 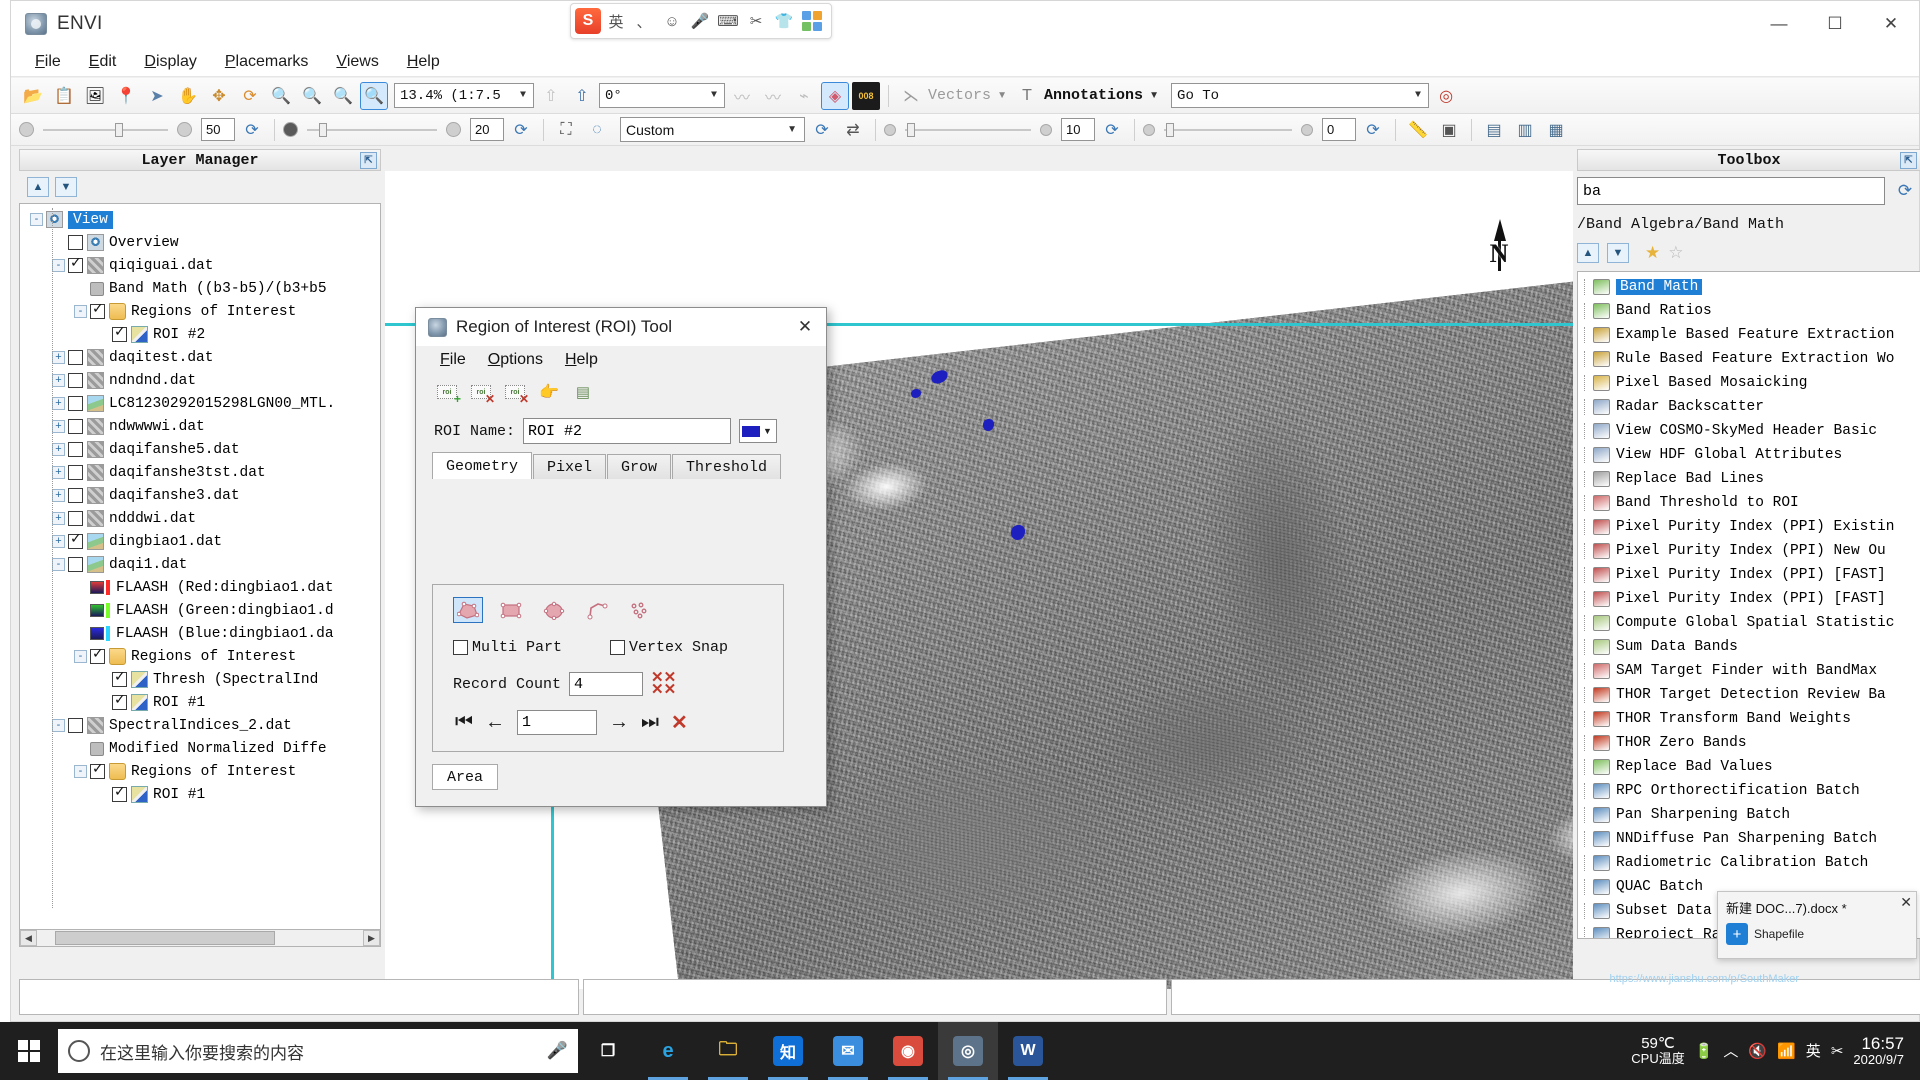 I want to click on menu-edit: Edit, so click(x=103, y=62).